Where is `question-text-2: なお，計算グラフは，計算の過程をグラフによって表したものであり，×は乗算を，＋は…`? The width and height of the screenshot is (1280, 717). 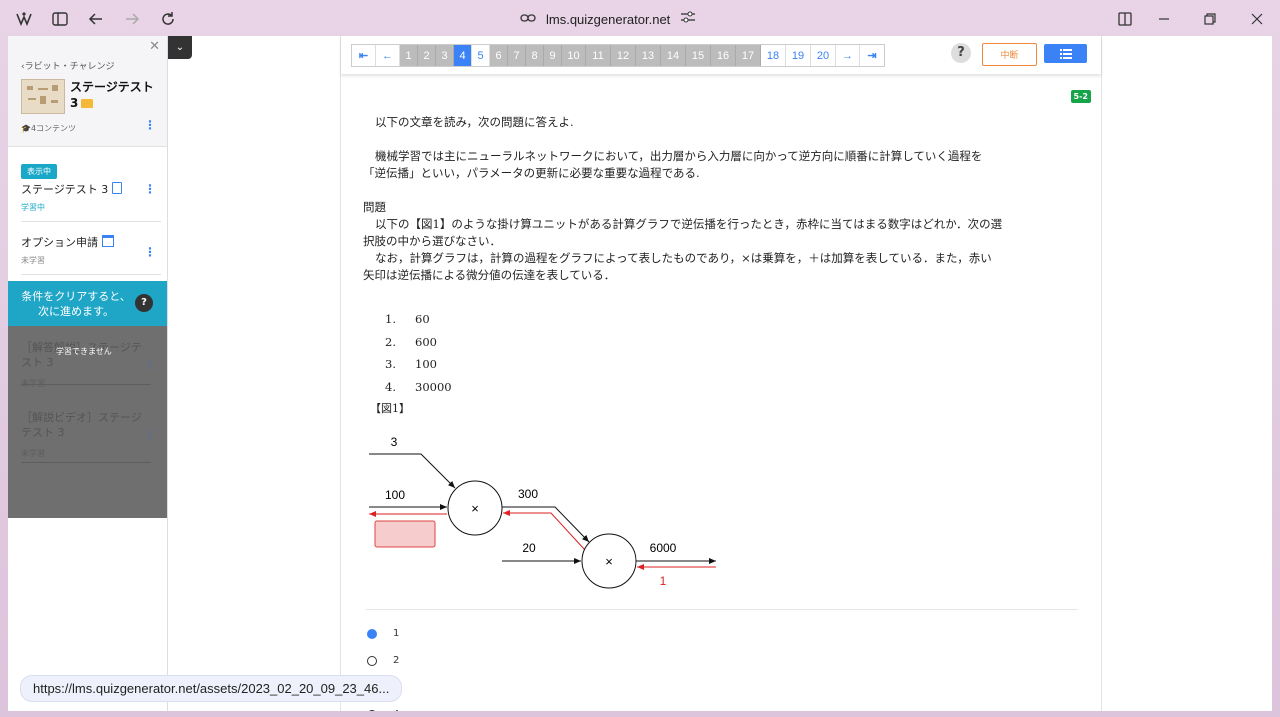 question-text-2: なお，計算グラフは，計算の過程をグラフによって表したものであり，×は乗算を，＋は… is located at coordinates (677, 266).